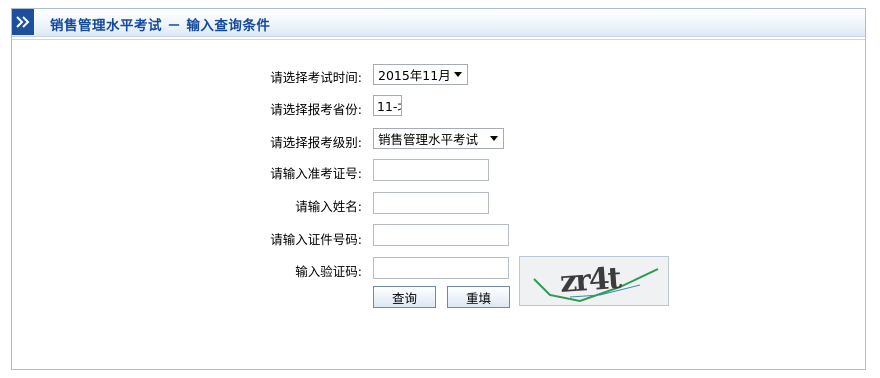  Describe the element at coordinates (441, 235) in the screenshot. I see `id-no-input` at that location.